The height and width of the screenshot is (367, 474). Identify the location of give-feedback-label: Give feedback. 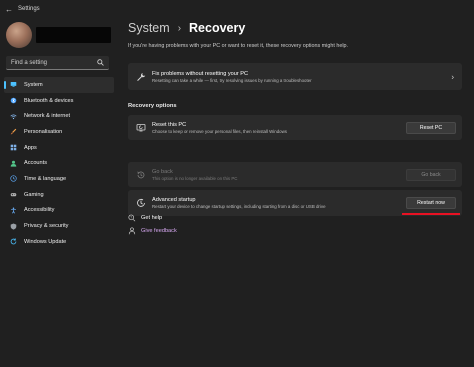
(159, 230).